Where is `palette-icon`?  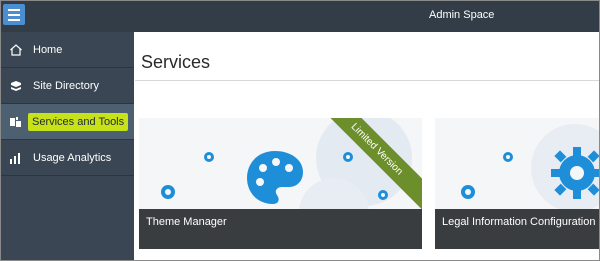
palette-icon is located at coordinates (275, 177).